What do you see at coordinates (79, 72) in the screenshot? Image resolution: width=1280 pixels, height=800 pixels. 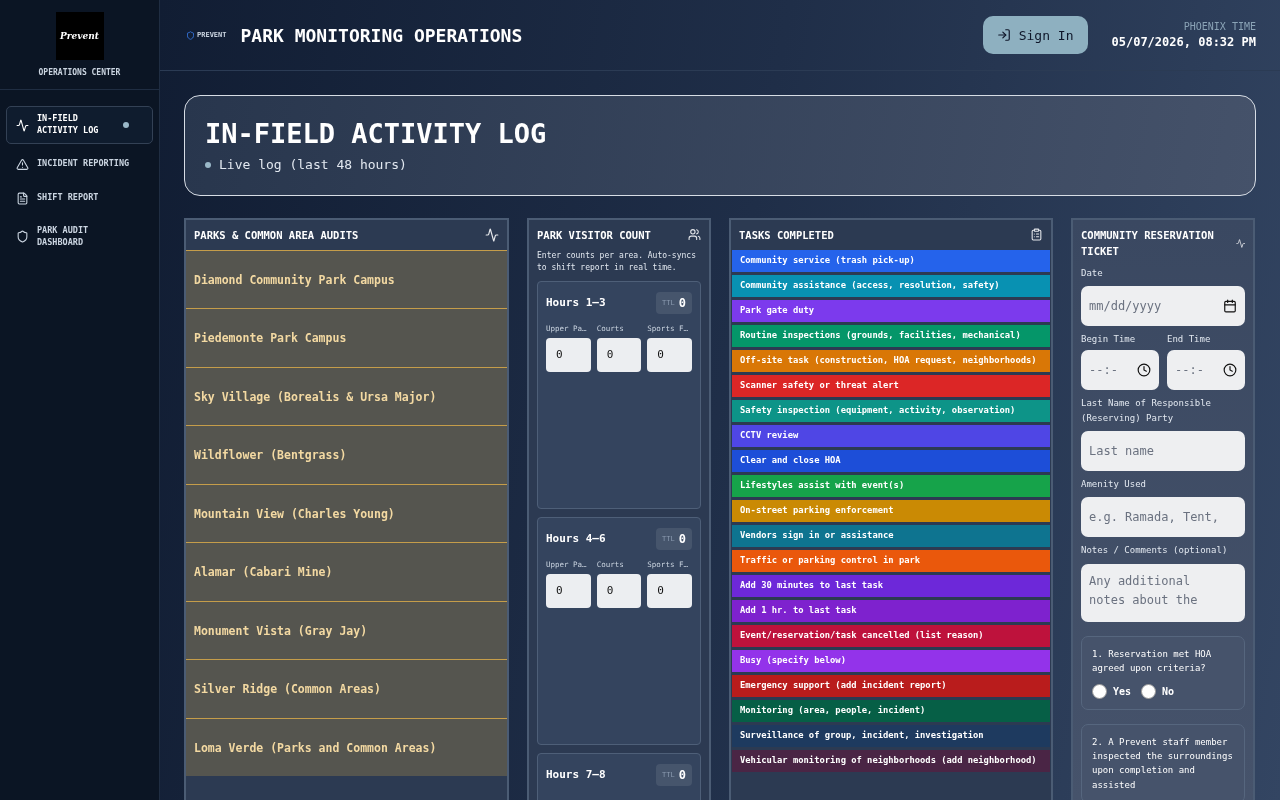 I see `sidebar-subtitle: OPERATIONS CENTER` at bounding box center [79, 72].